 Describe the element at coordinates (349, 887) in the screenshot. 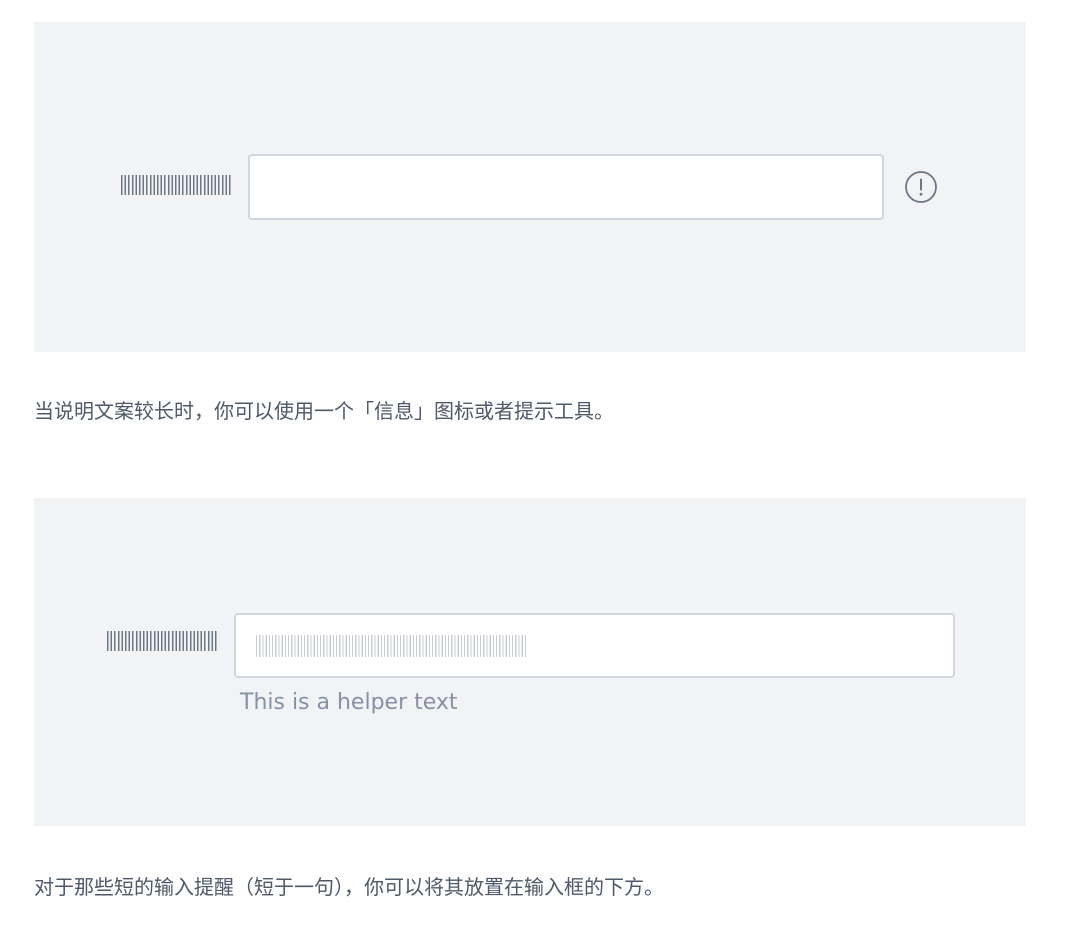

I see `caption-helper-text: 对于那些短的输入提醒（短于一句），你可以将其放置在输入框的下方。` at that location.